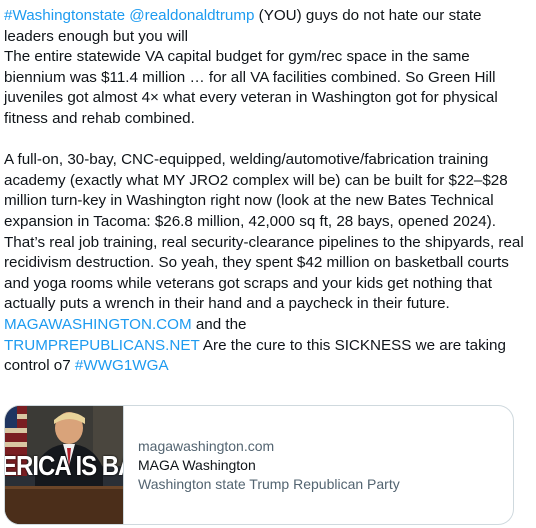  Describe the element at coordinates (122, 365) in the screenshot. I see `hashtag-wwg1wga: #WWG1WGA` at that location.